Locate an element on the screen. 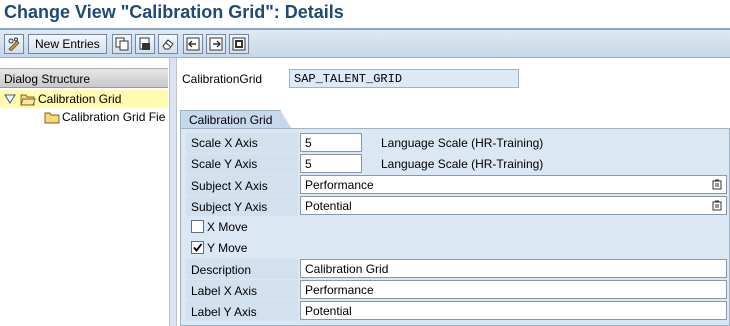 The width and height of the screenshot is (730, 326). y-move-checkbox is located at coordinates (197, 247).